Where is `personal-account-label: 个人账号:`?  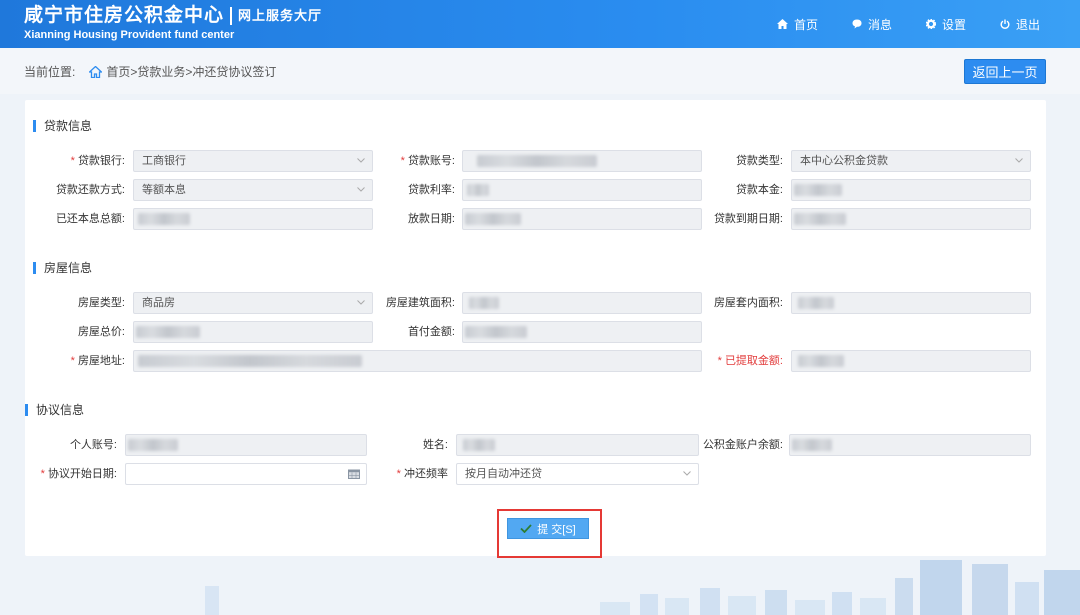
personal-account-label: 个人账号: is located at coordinates (93, 445).